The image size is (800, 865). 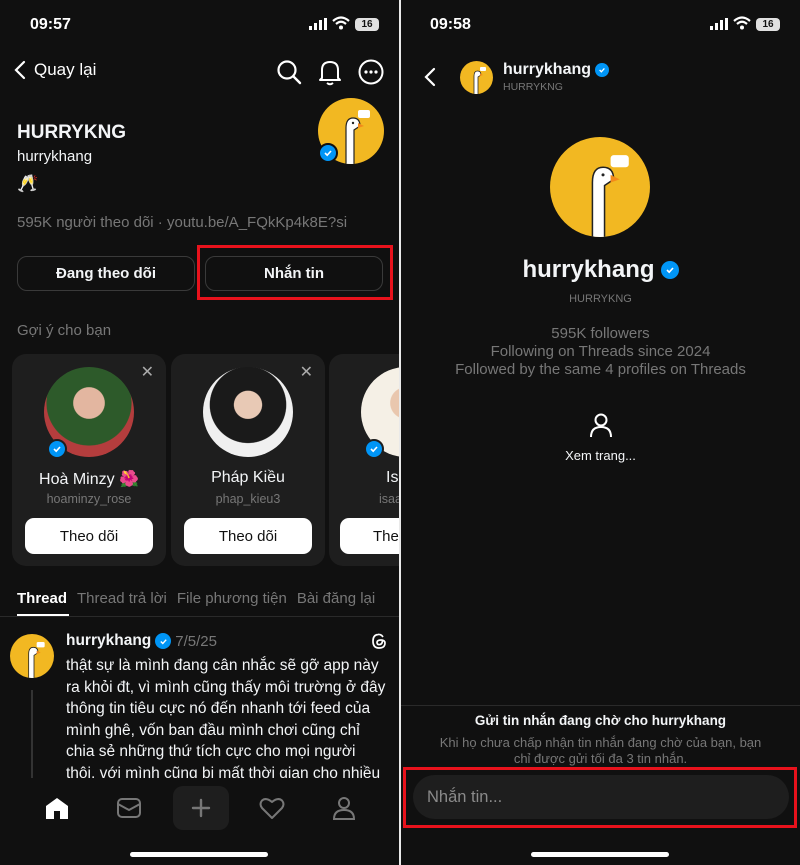 What do you see at coordinates (248, 412) in the screenshot?
I see `avatar` at bounding box center [248, 412].